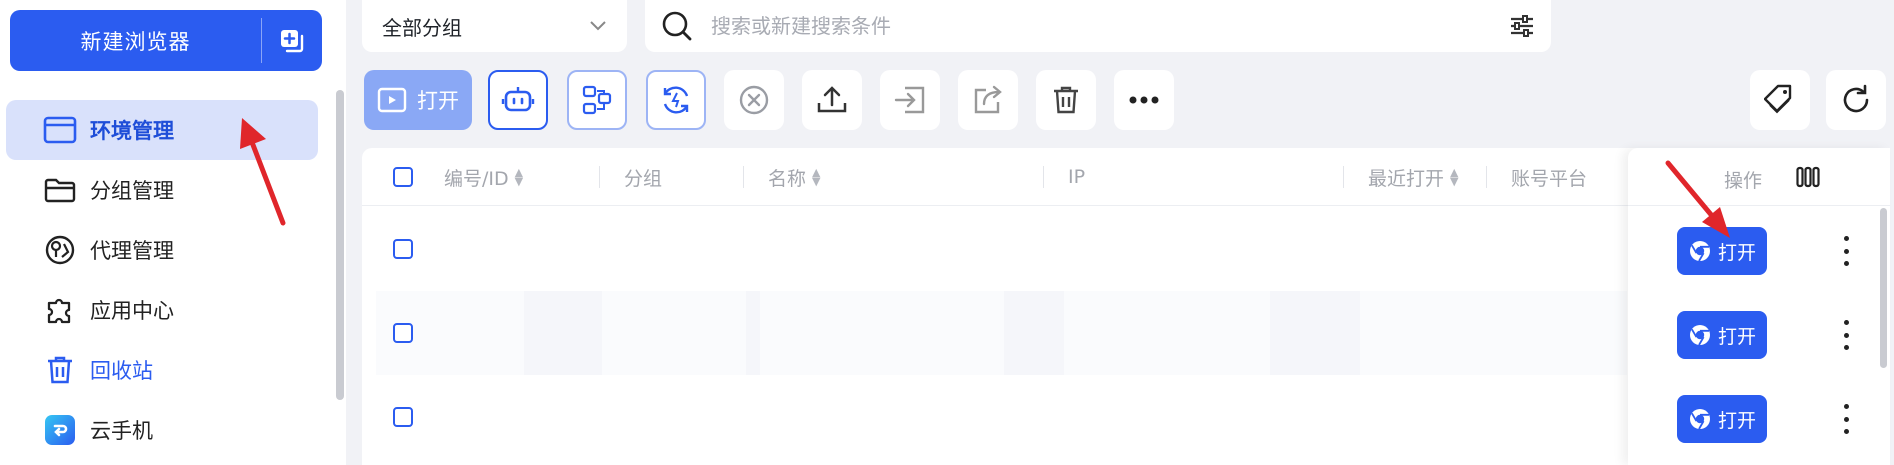 This screenshot has width=1894, height=465. I want to click on sidebar-item-label: 应用中心, so click(132, 311).